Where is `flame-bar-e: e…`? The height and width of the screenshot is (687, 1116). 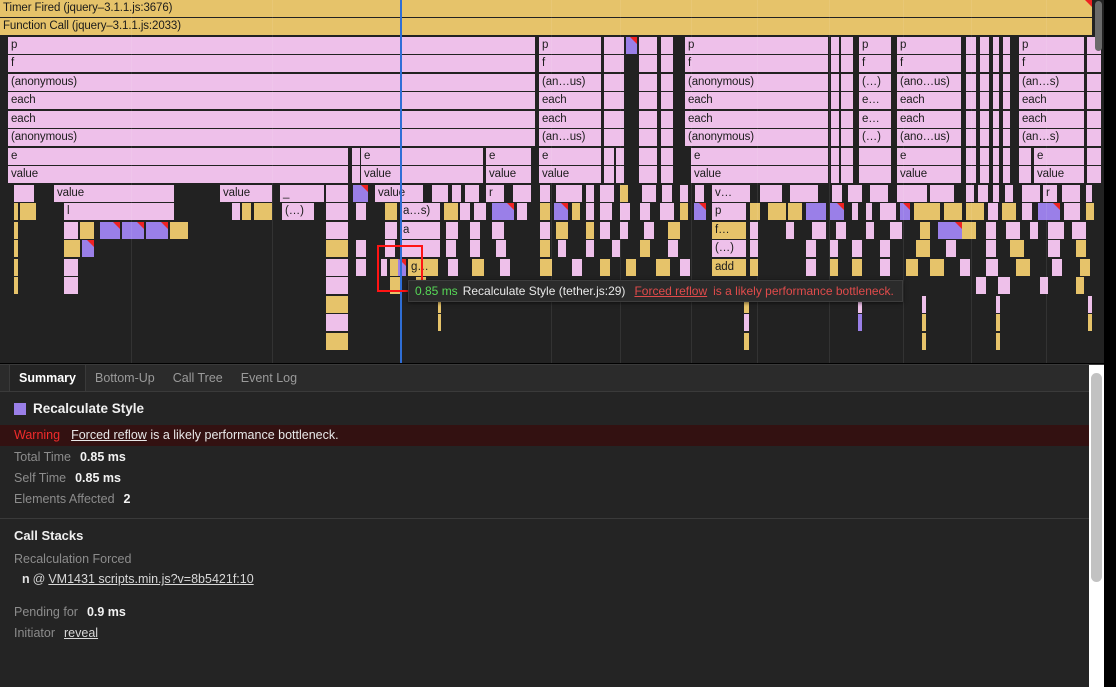 flame-bar-e: e… is located at coordinates (875, 119).